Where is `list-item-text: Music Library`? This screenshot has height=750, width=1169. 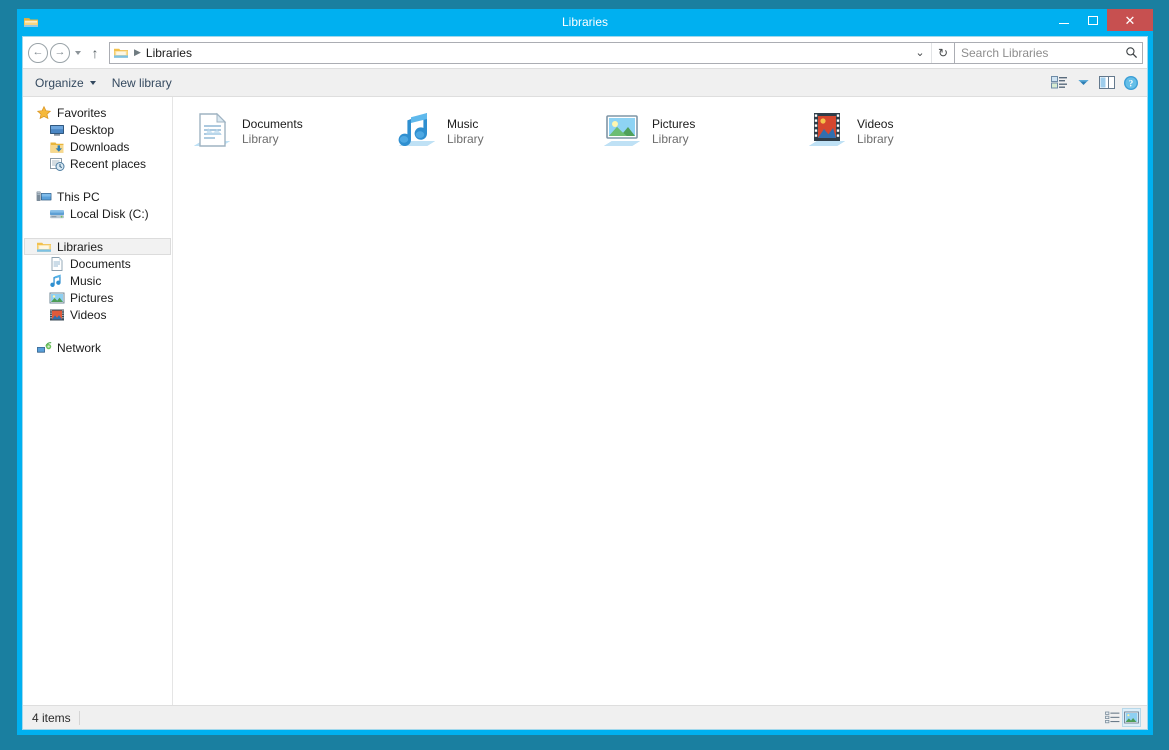 list-item-text: Music Library is located at coordinates (465, 132).